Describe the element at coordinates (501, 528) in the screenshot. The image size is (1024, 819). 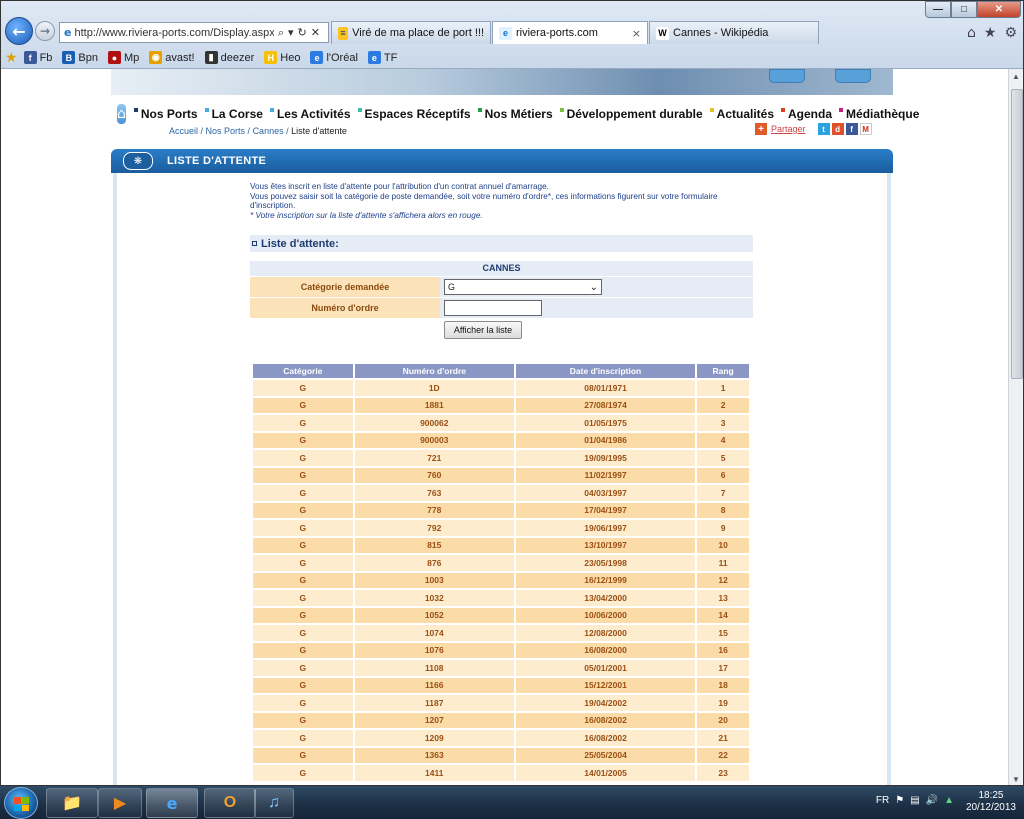
I see `table-row: G 792 19/06/1997 9` at that location.